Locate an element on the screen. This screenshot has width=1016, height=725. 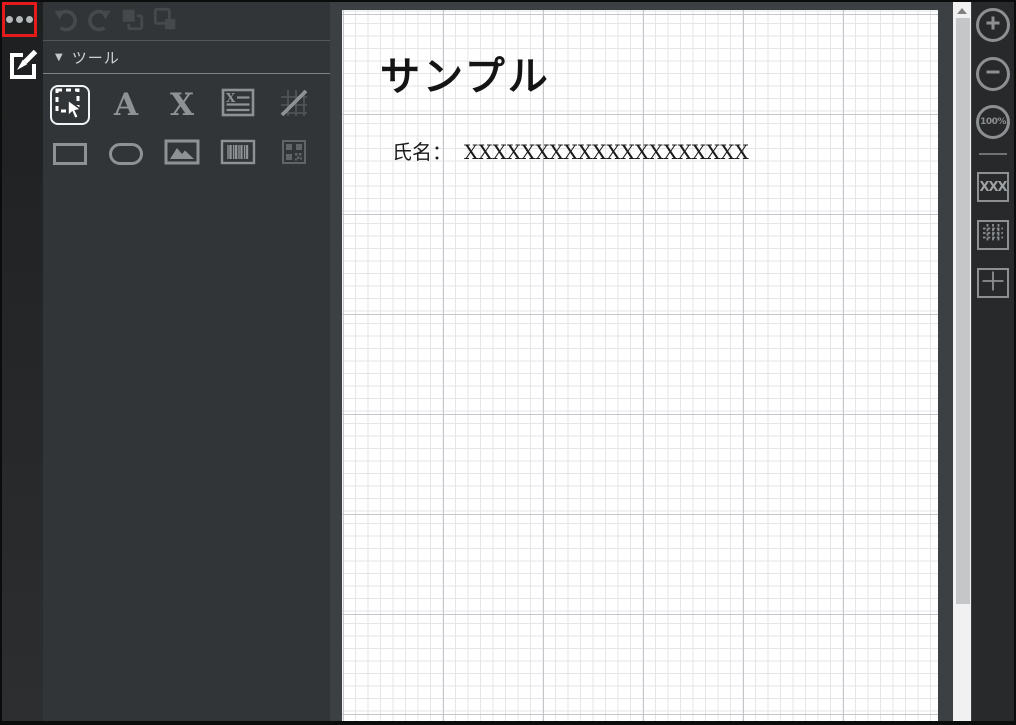
zoom-in-icon is located at coordinates (993, 25).